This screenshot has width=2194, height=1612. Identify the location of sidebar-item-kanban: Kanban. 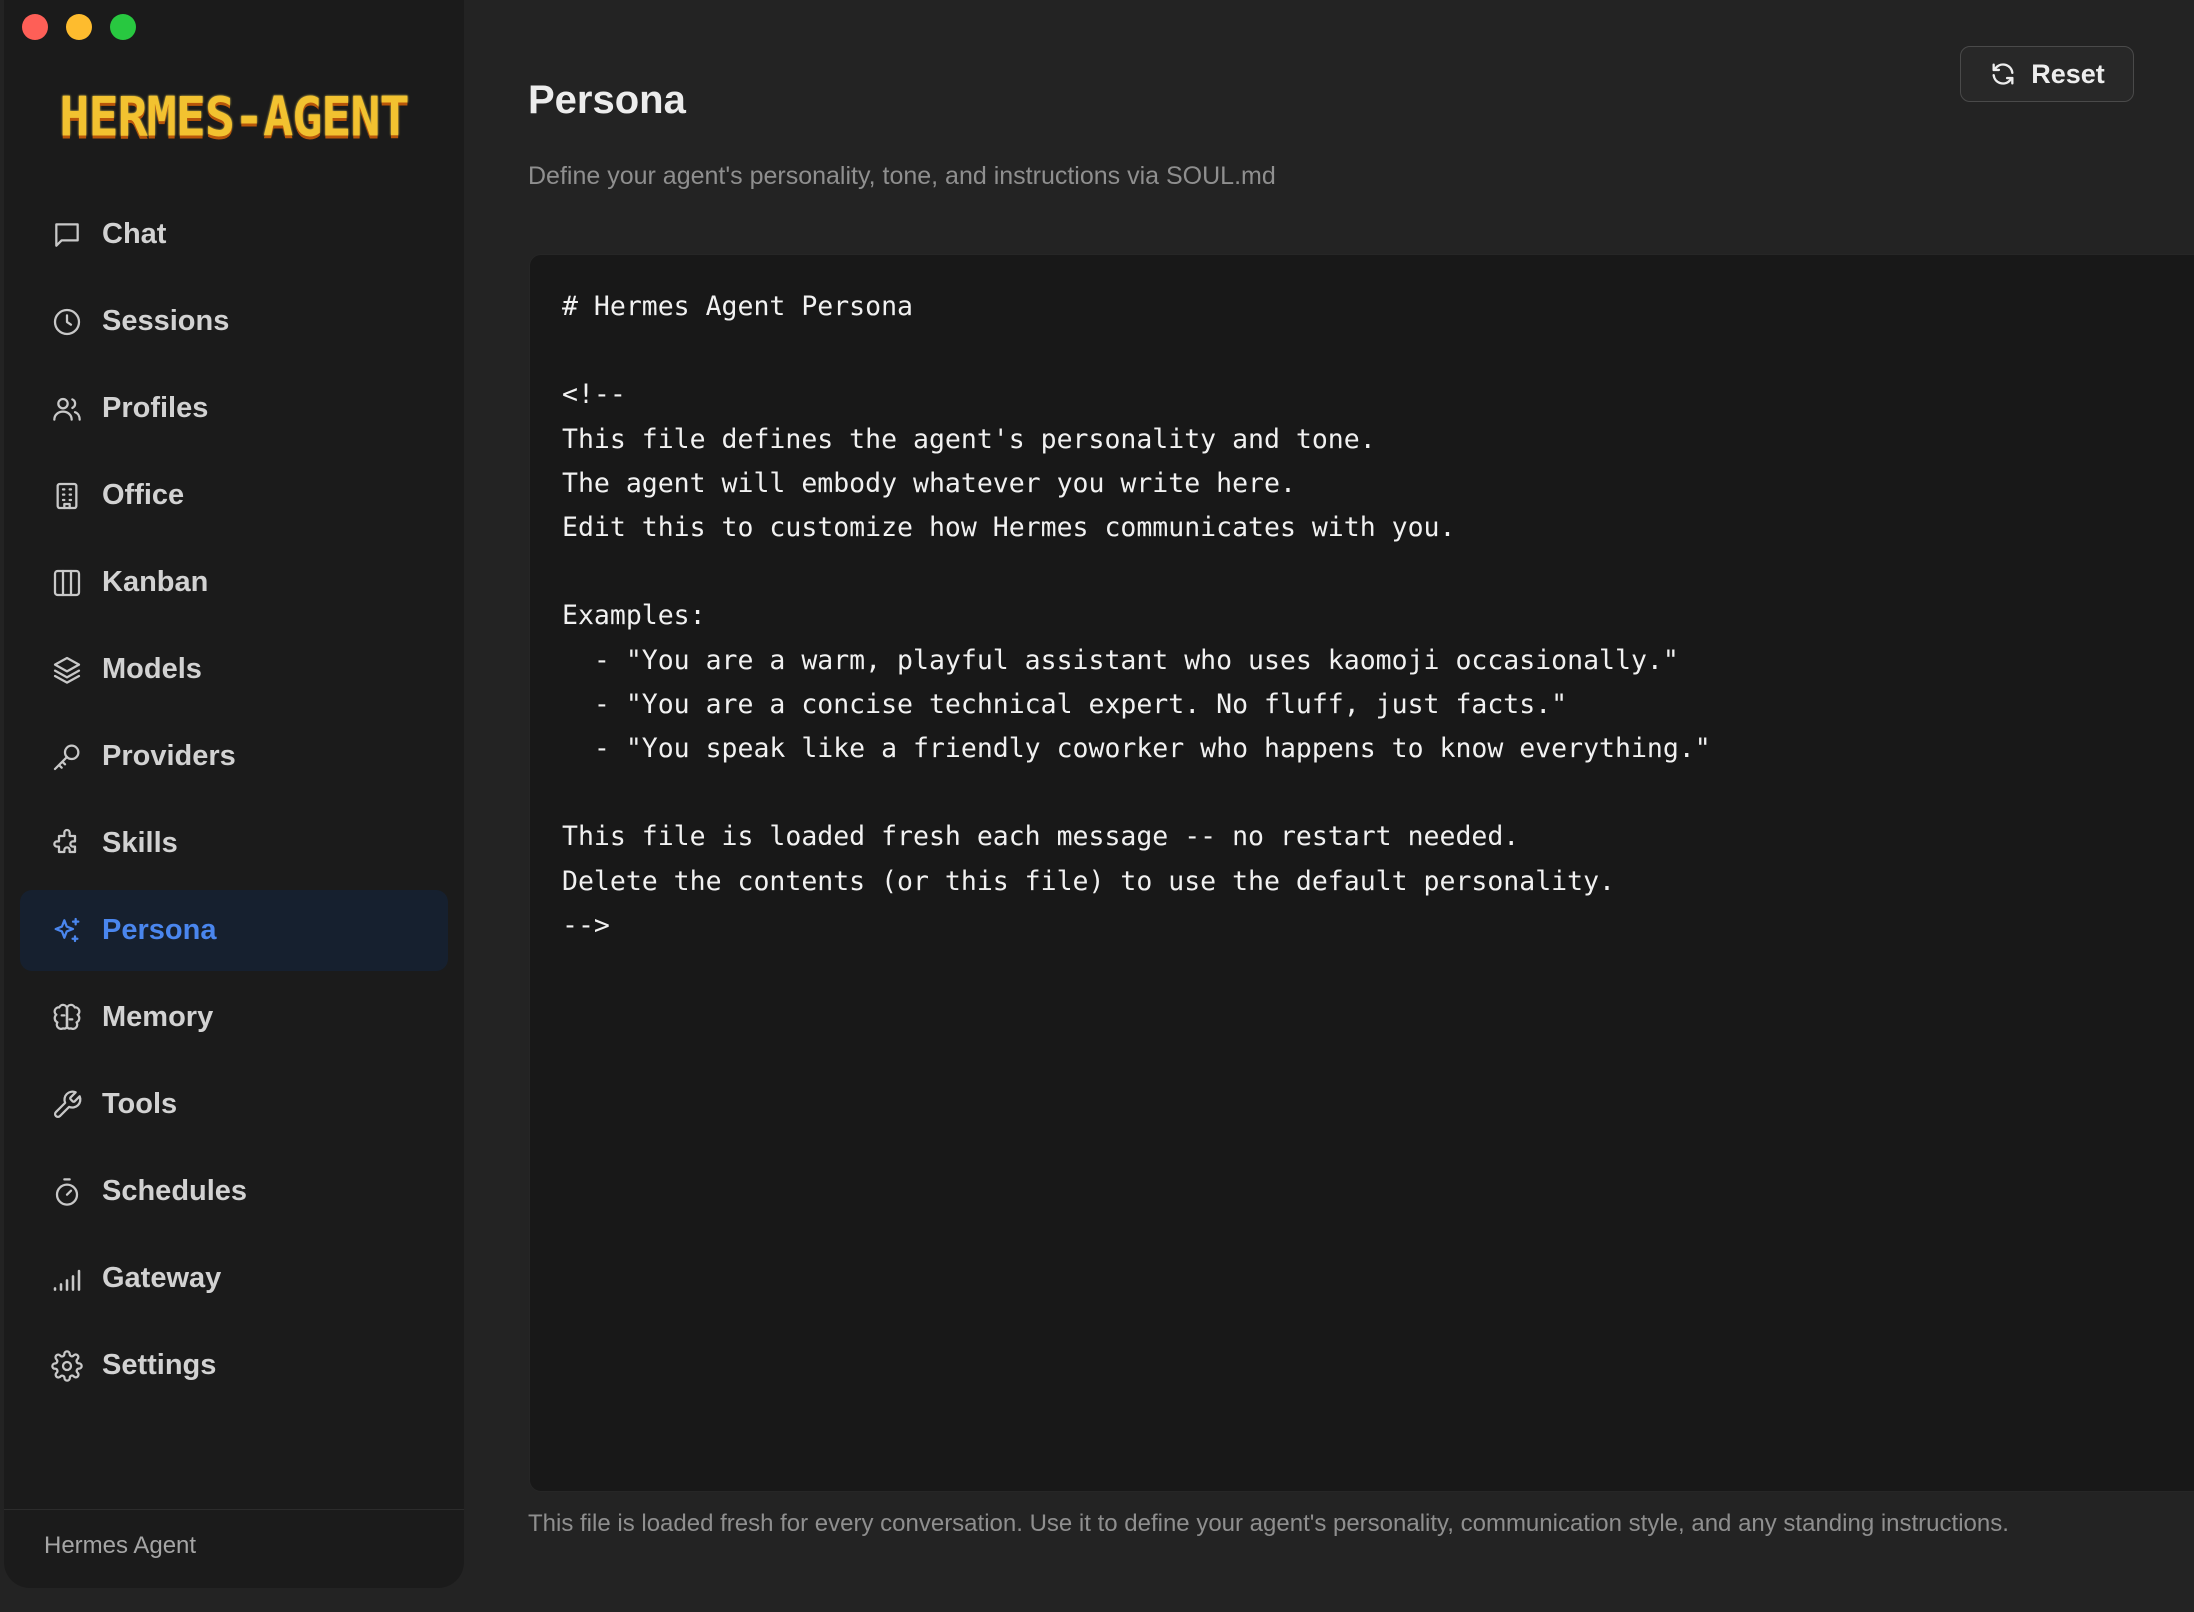
(234, 582).